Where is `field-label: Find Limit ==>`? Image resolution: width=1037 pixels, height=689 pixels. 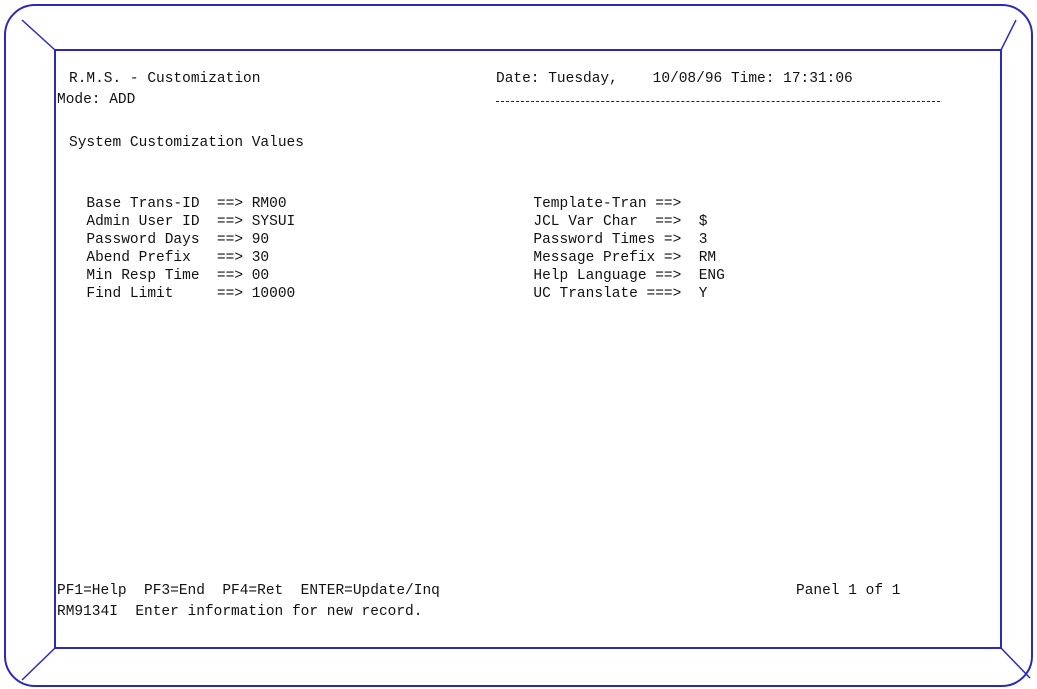 field-label: Find Limit ==> is located at coordinates (169, 294).